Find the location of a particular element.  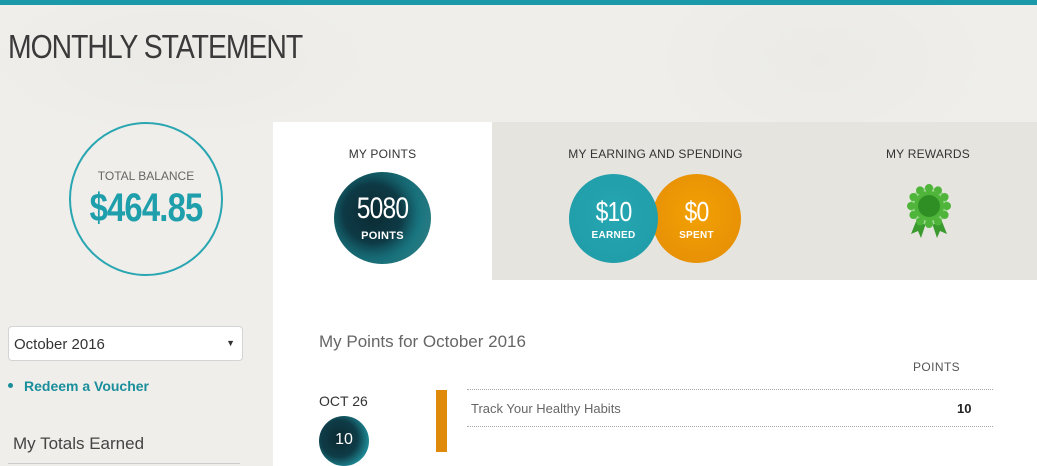

points-column-header: POINTS is located at coordinates (937, 367).